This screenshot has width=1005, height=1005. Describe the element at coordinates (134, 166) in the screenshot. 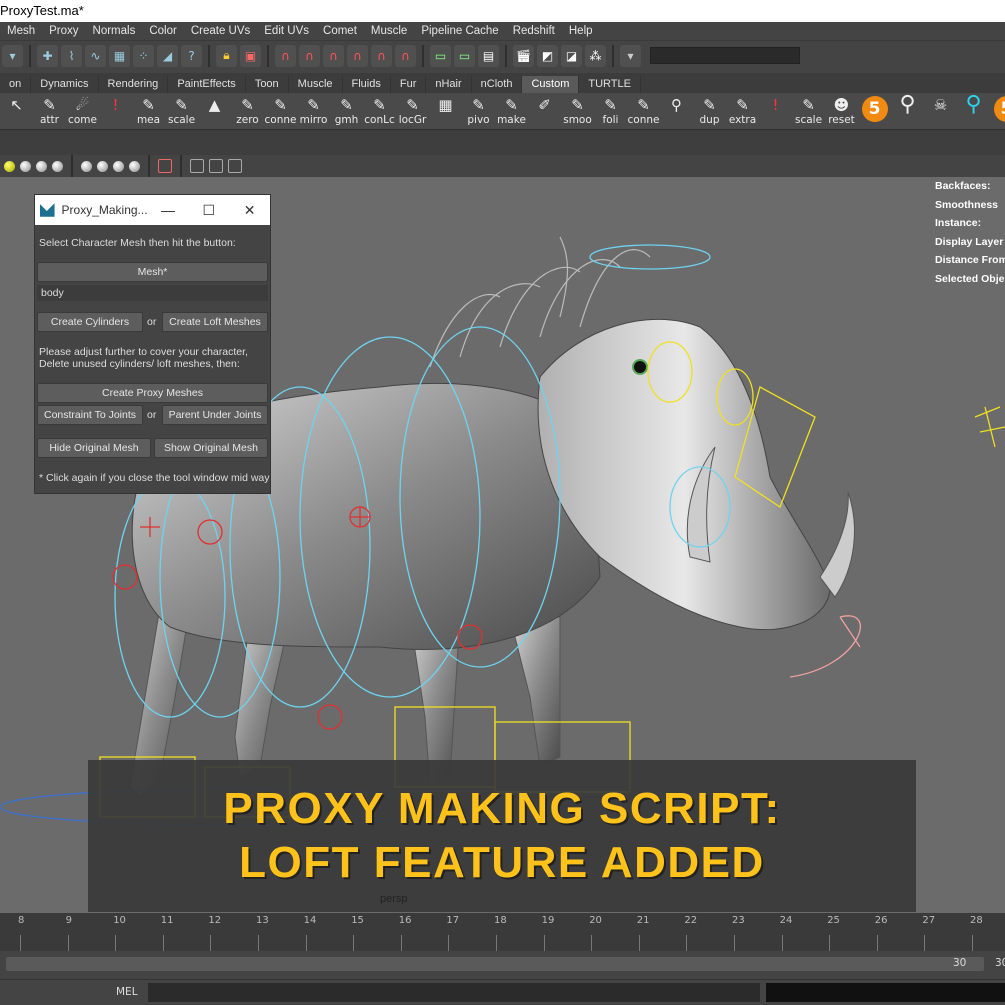

I see `dof-icon` at that location.